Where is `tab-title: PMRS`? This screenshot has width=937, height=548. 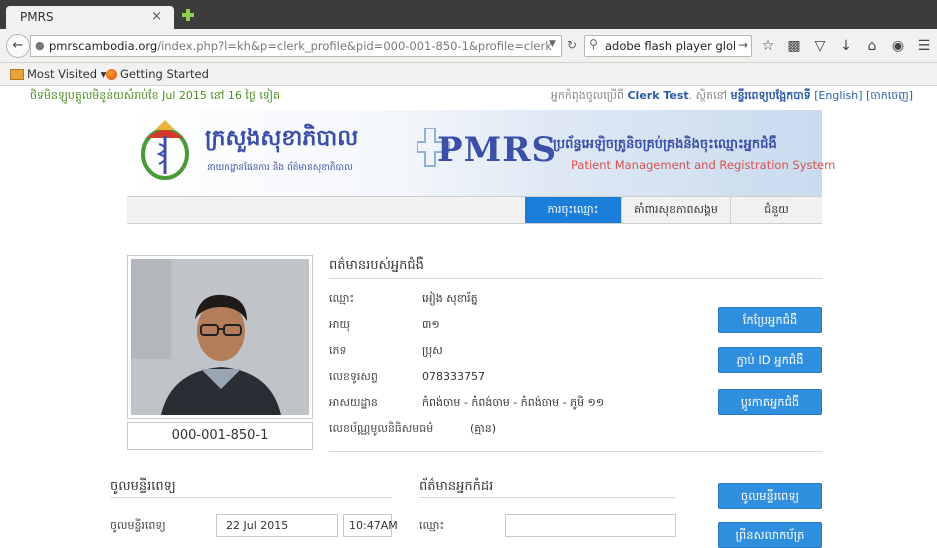
tab-title: PMRS is located at coordinates (37, 17).